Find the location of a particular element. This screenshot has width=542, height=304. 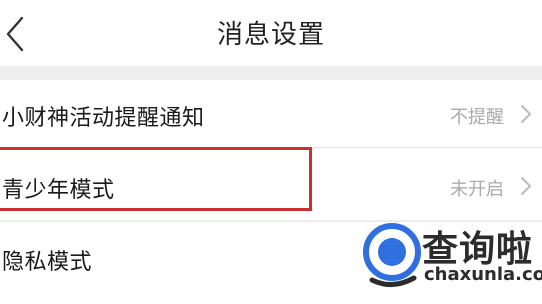

watermark: 查询啦 chaxunla.com is located at coordinates (452, 260).